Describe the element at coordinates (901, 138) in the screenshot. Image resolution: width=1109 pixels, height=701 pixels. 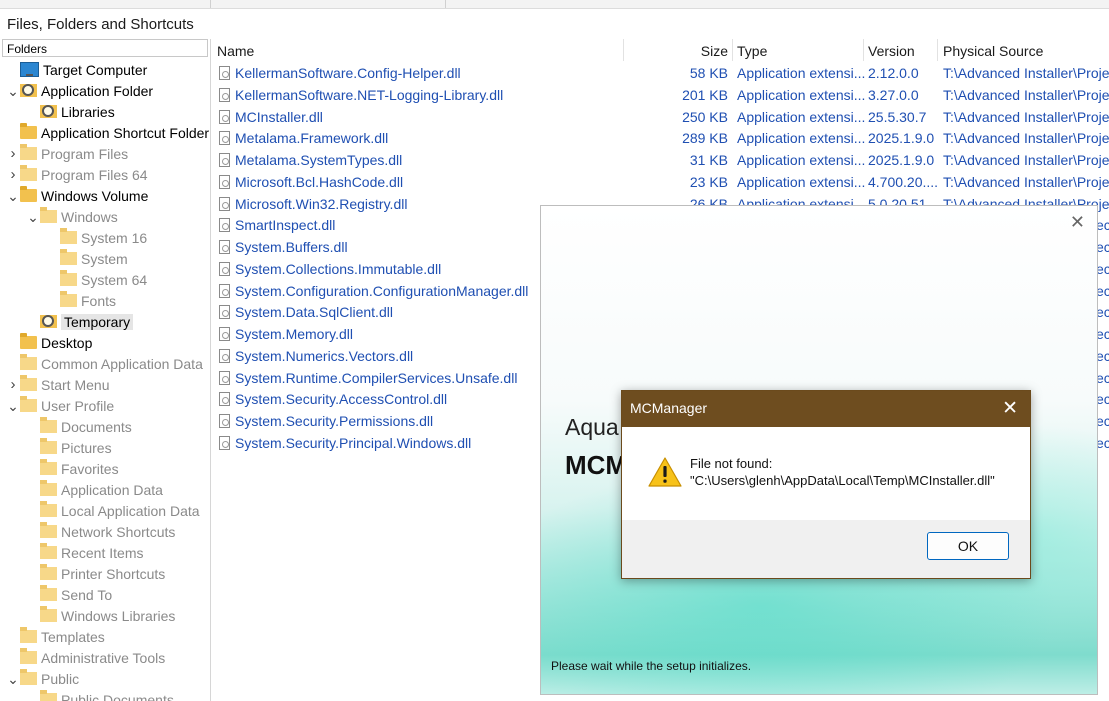
I see `cell-version: 2025.1.9.0` at that location.